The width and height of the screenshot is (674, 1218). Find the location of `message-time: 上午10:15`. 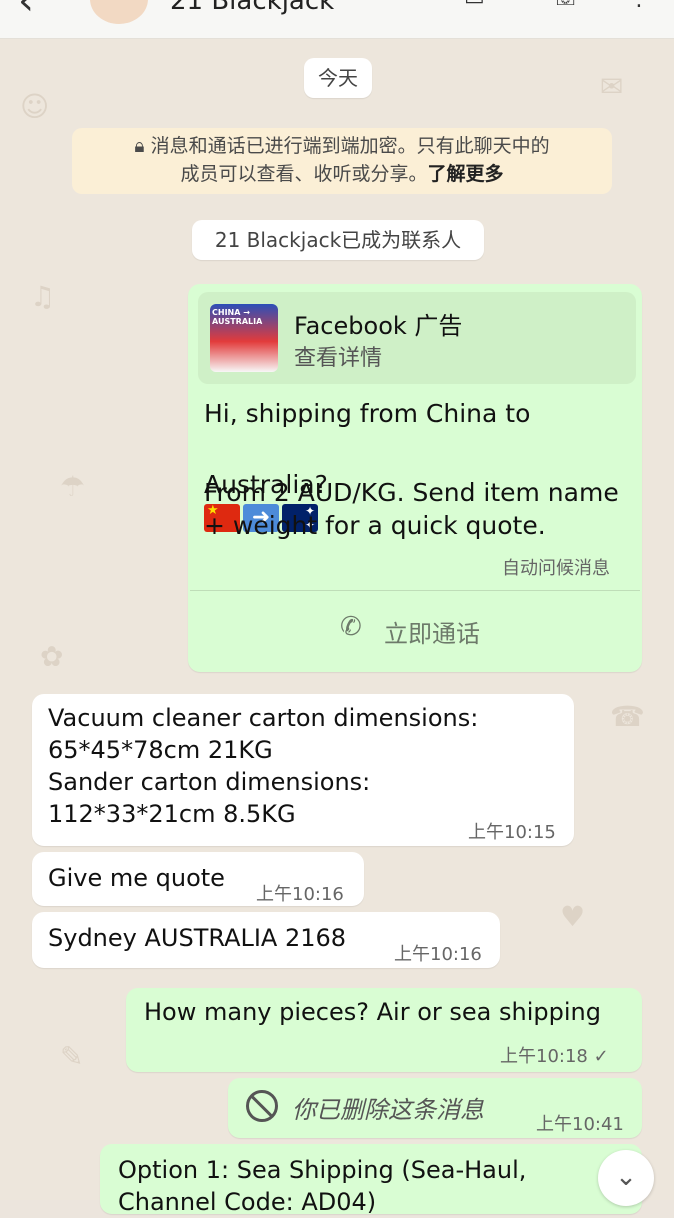

message-time: 上午10:15 is located at coordinates (512, 832).